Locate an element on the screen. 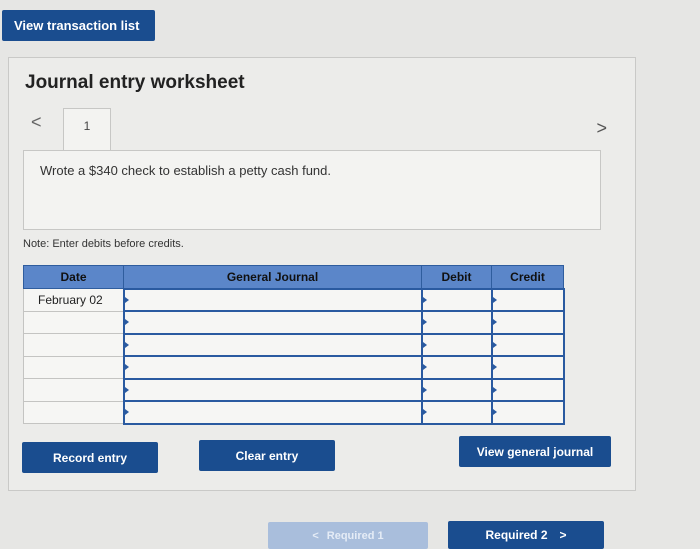 The height and width of the screenshot is (549, 700). required-1-label: Required 1 is located at coordinates (355, 535).